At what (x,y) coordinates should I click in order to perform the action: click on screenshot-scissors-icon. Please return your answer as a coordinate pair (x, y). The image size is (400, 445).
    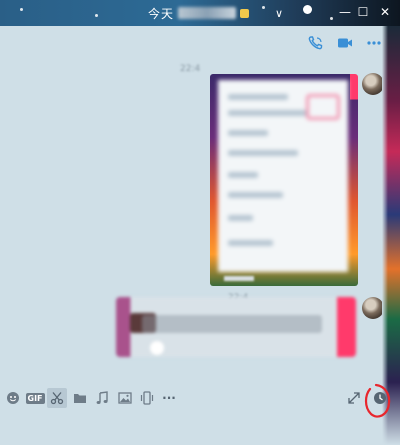
    Looking at the image, I should click on (57, 398).